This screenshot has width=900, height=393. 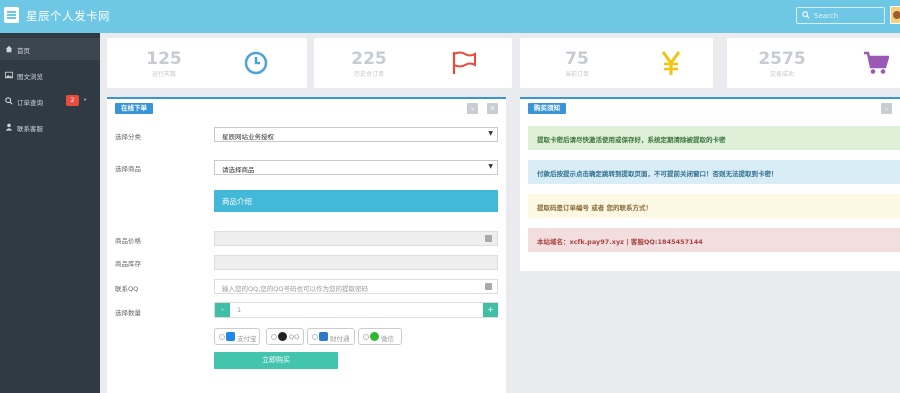 I want to click on top-navbar: 星辰个人发卡网, so click(x=450, y=16).